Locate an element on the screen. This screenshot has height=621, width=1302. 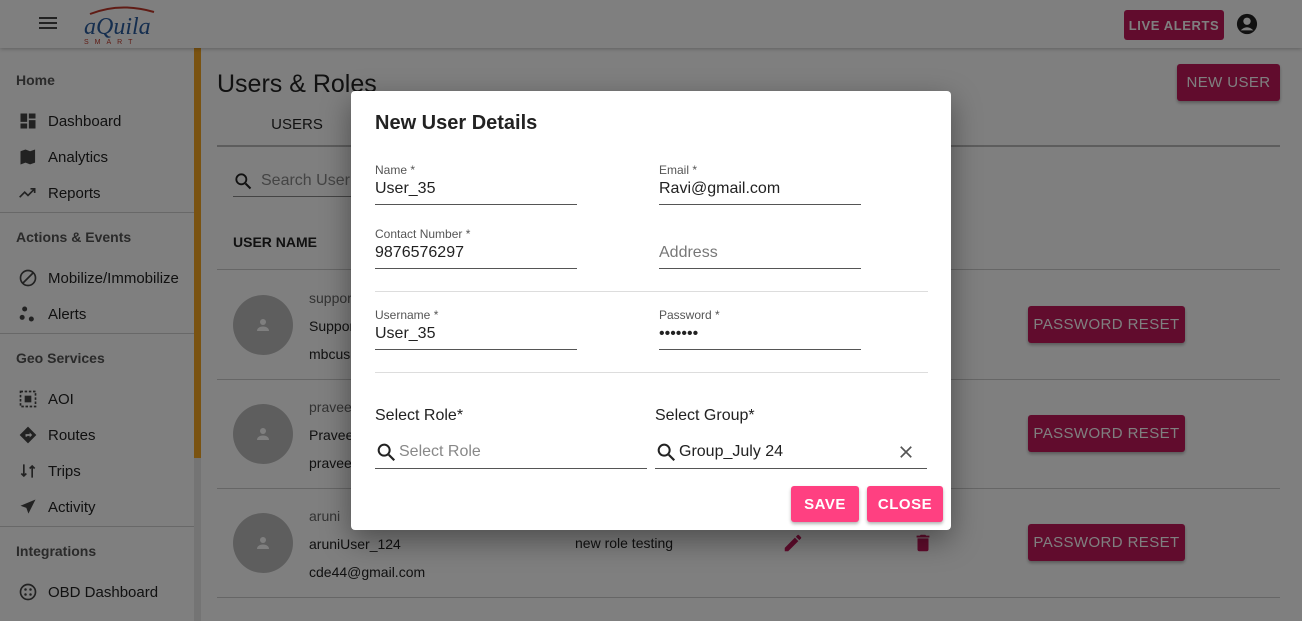
dialog-title: New User Details is located at coordinates (456, 123).